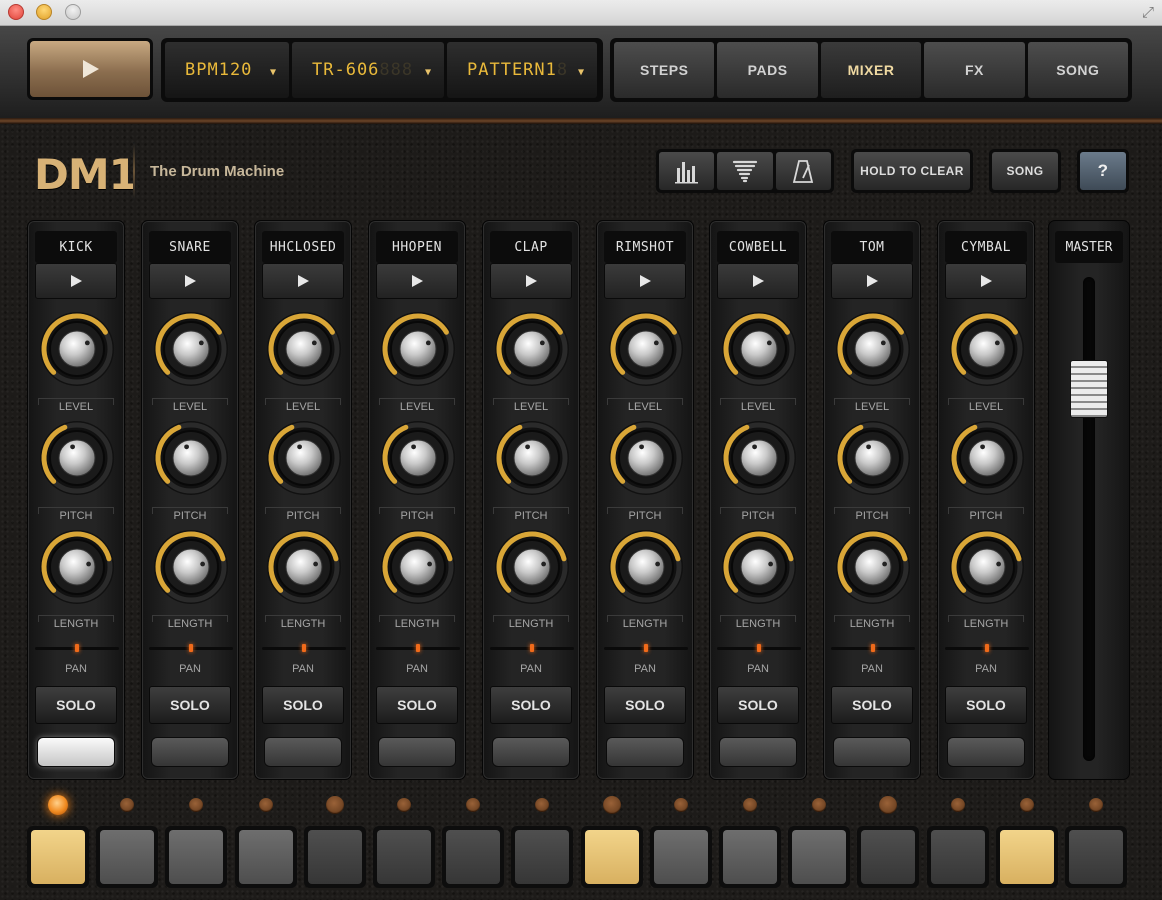 This screenshot has width=1162, height=900. What do you see at coordinates (974, 70) in the screenshot?
I see `tab-fx: FX` at bounding box center [974, 70].